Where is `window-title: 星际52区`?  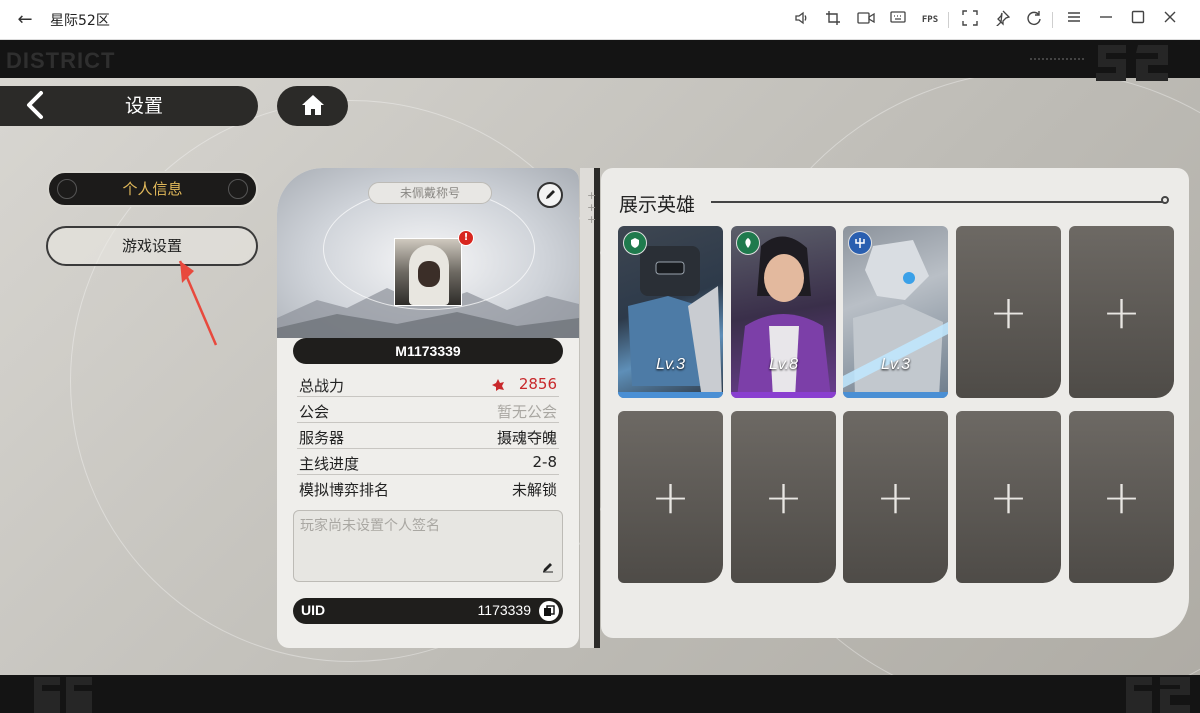 window-title: 星际52区 is located at coordinates (80, 21).